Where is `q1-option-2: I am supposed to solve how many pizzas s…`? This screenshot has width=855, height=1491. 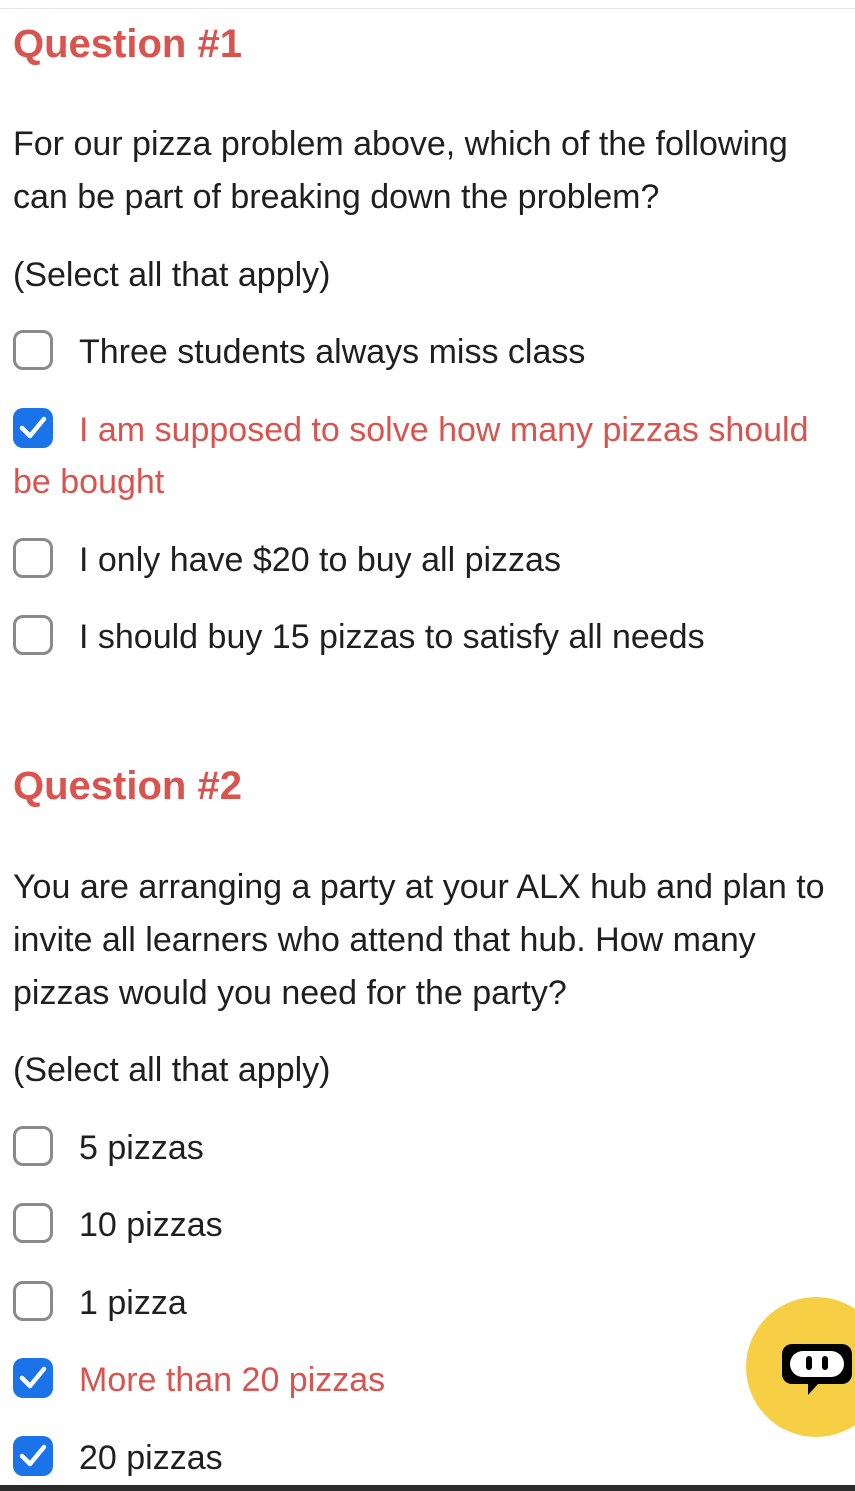
q1-option-2: I am supposed to solve how many pizzas s… is located at coordinates (413, 456).